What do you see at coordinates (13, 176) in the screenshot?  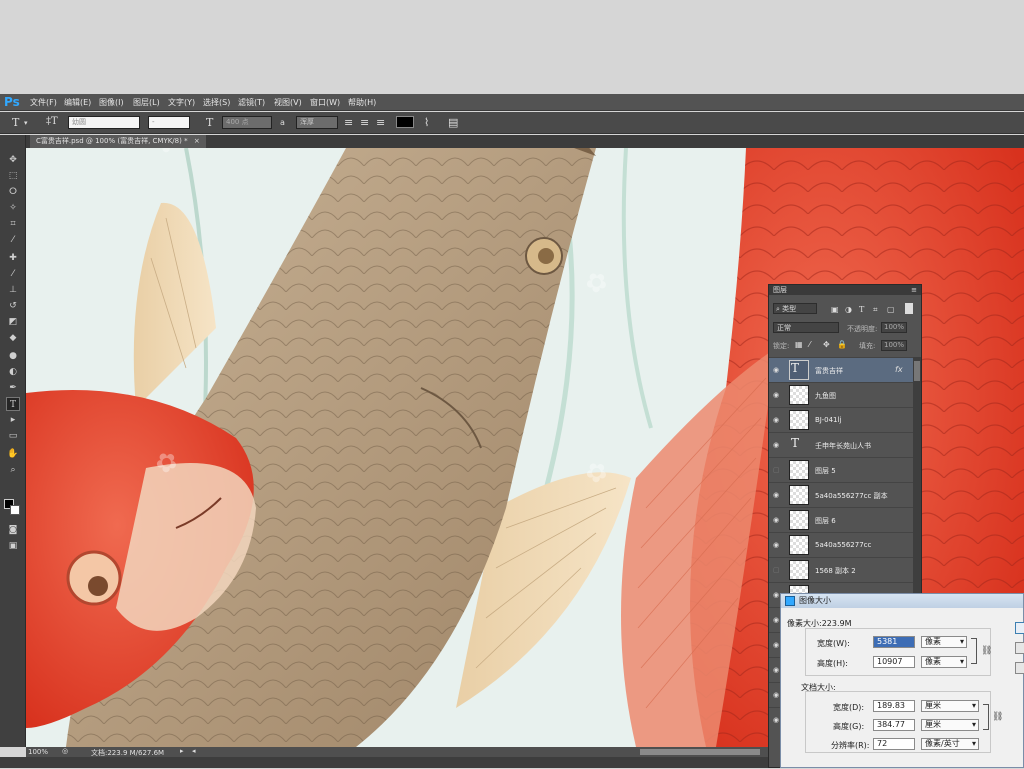 I see `marquee-tool-icon: ⬚` at bounding box center [13, 176].